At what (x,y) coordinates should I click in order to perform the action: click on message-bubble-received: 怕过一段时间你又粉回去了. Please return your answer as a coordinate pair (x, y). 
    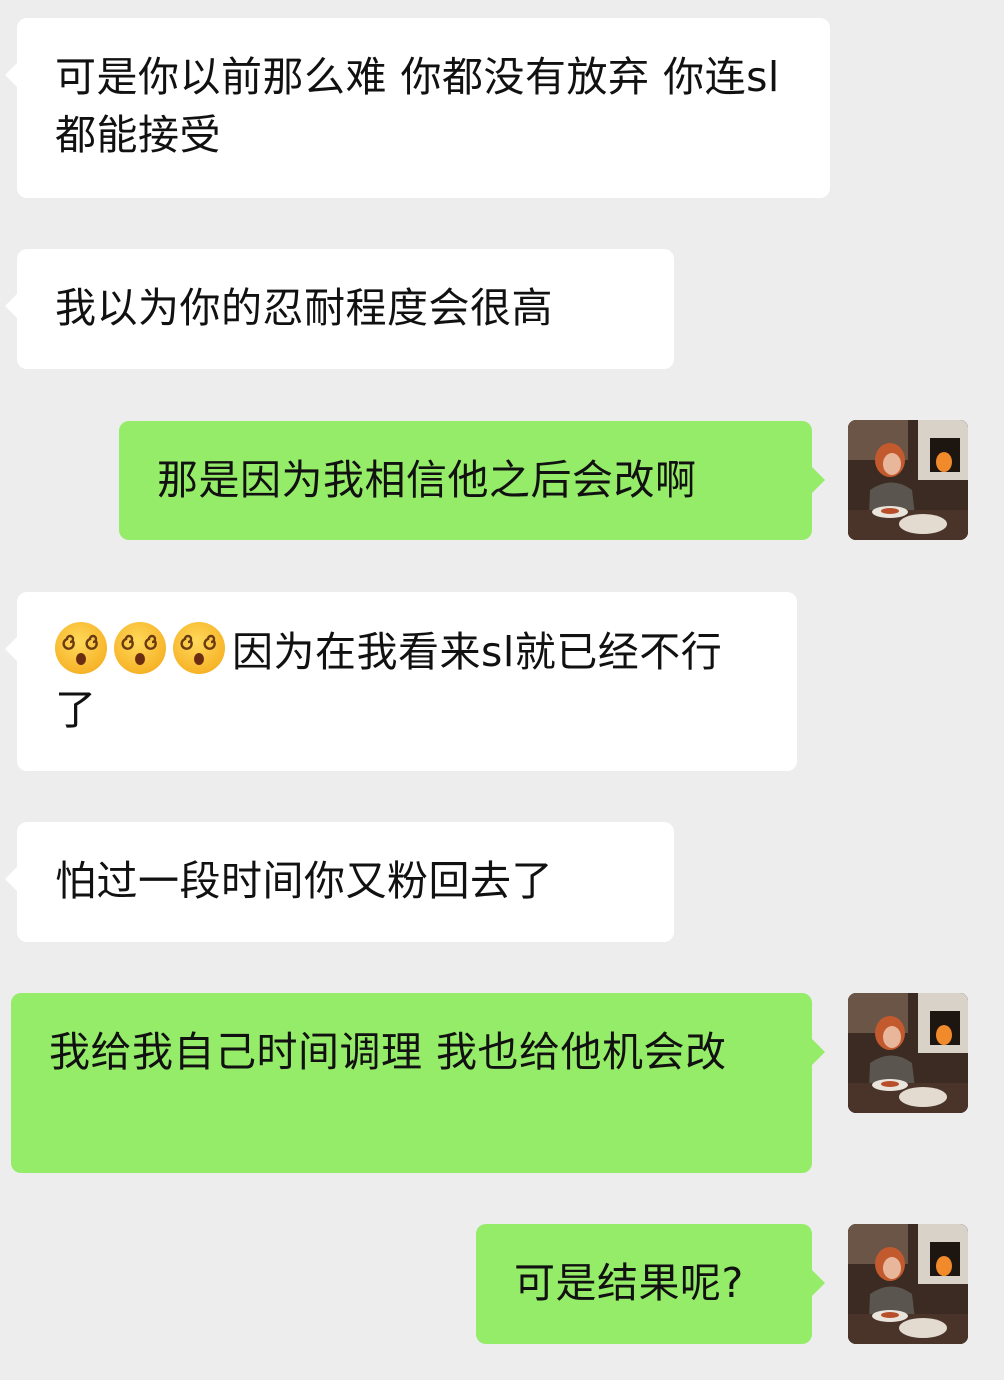
    Looking at the image, I should click on (339, 882).